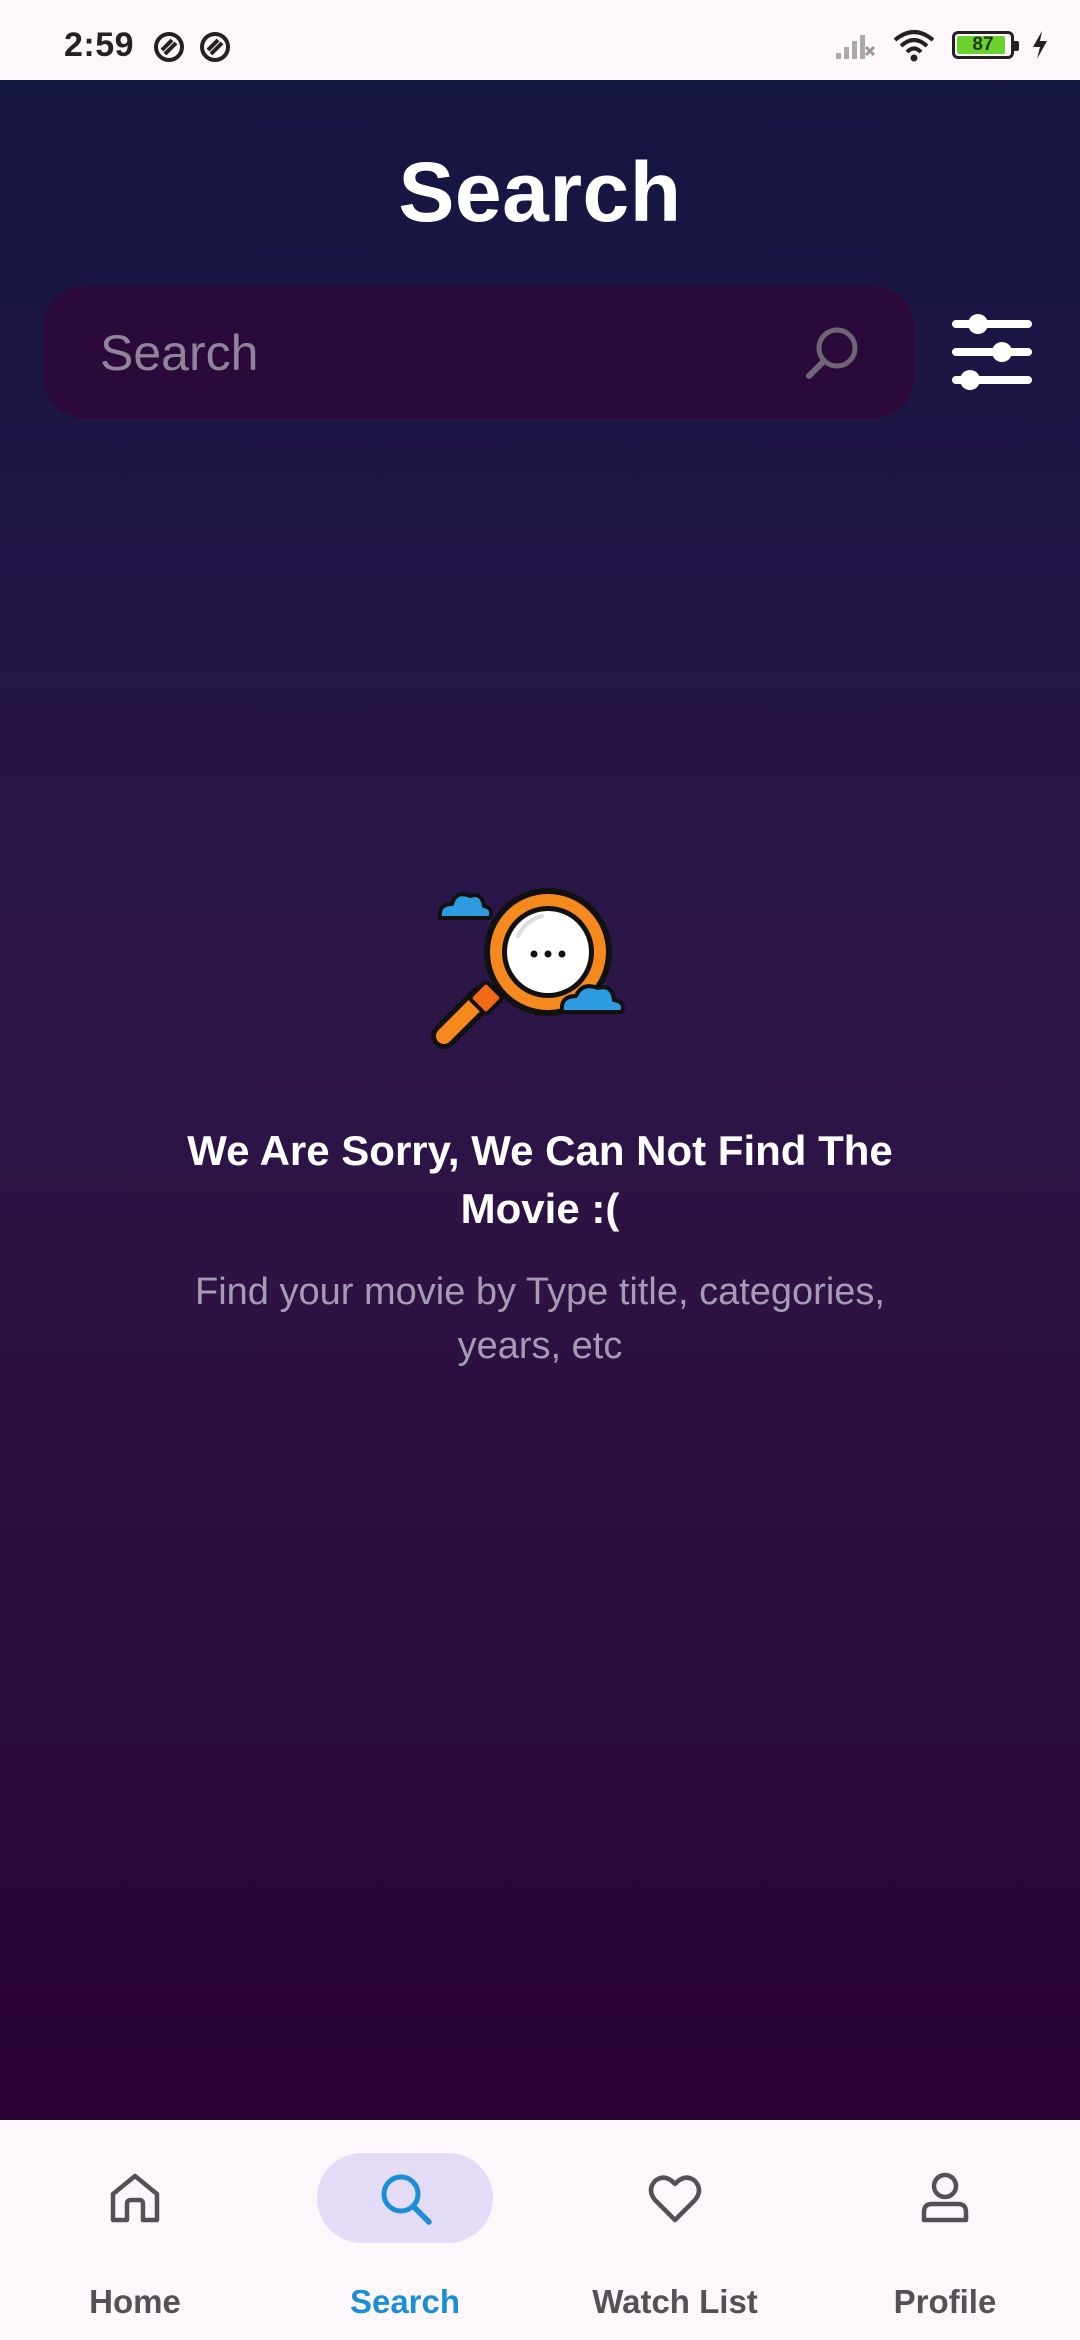 This screenshot has width=1080, height=2340. Describe the element at coordinates (135, 2301) in the screenshot. I see `nav-label-home: Home` at that location.